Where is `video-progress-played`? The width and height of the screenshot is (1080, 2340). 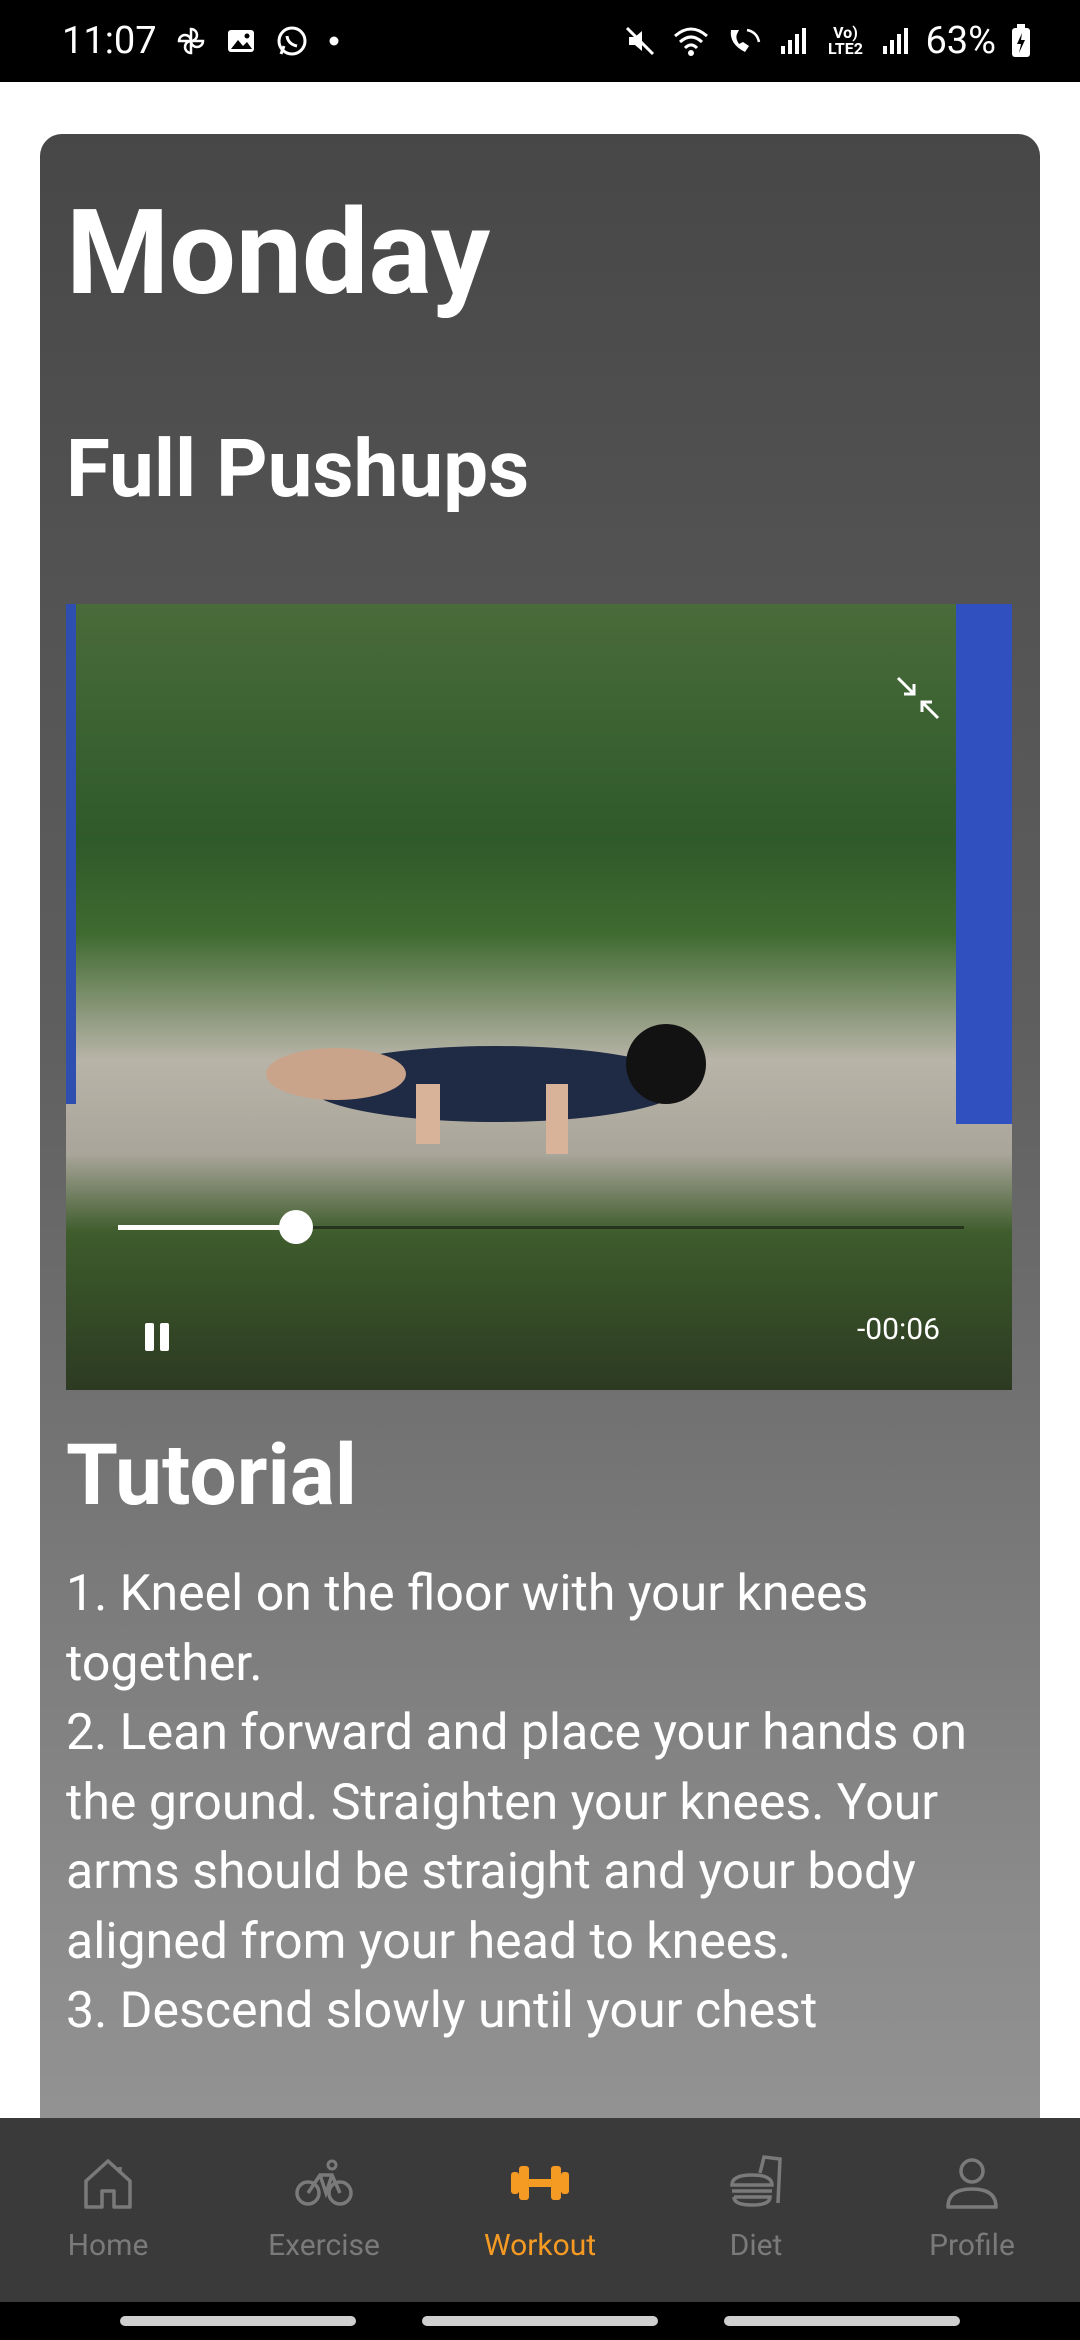 video-progress-played is located at coordinates (207, 1227).